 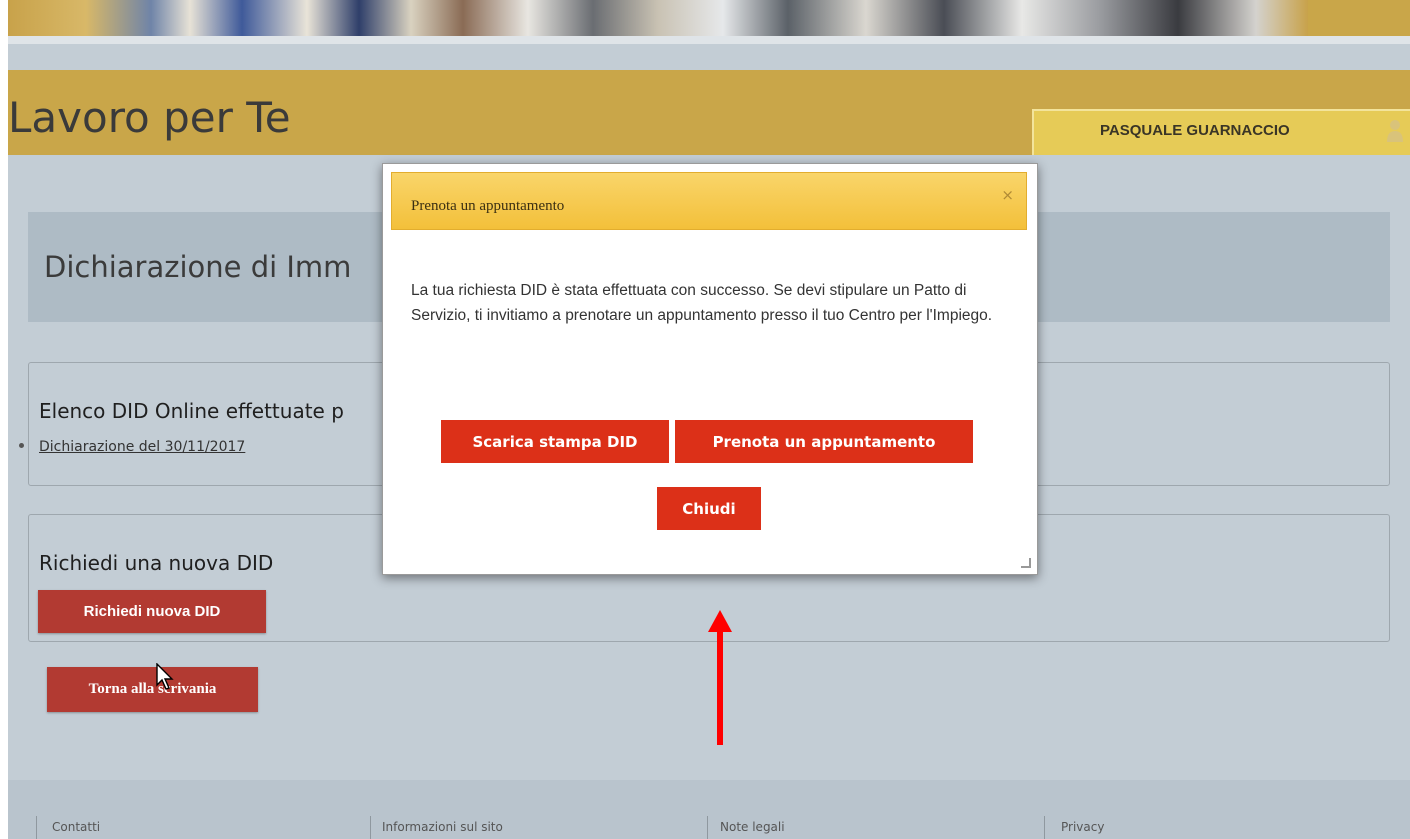 What do you see at coordinates (1395, 131) in the screenshot?
I see `user-icon` at bounding box center [1395, 131].